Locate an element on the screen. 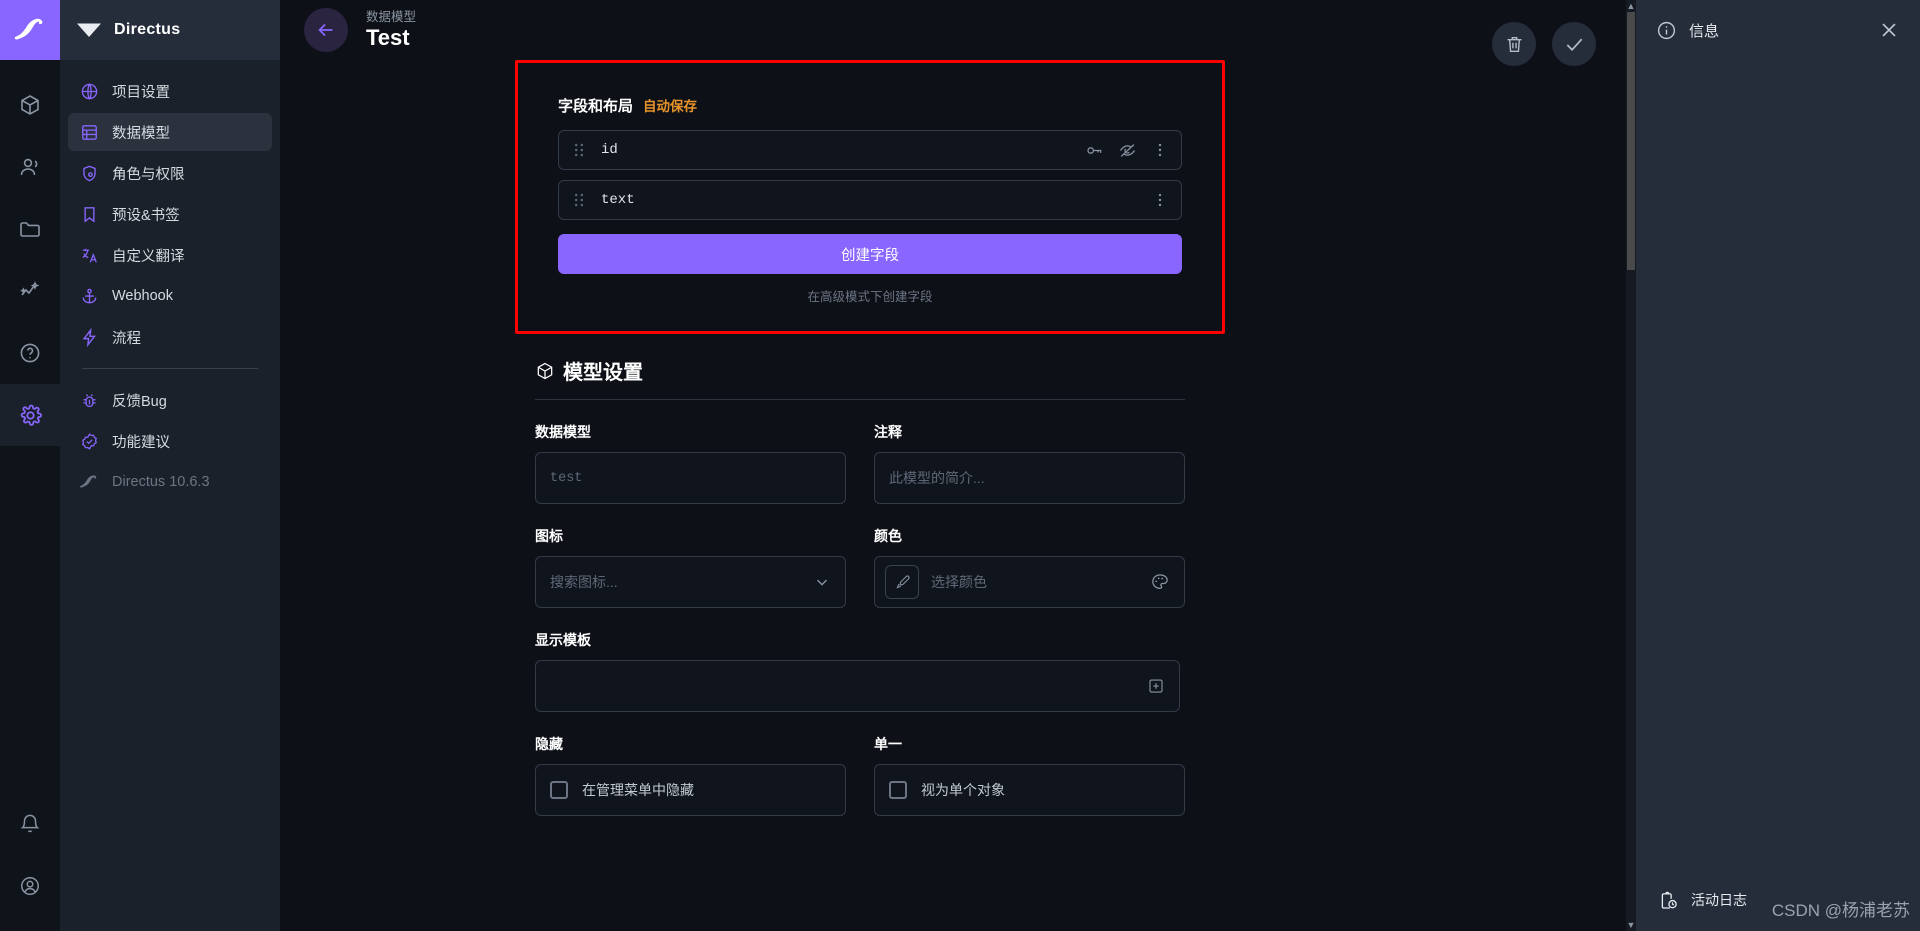  add-box-icon is located at coordinates (1156, 686).